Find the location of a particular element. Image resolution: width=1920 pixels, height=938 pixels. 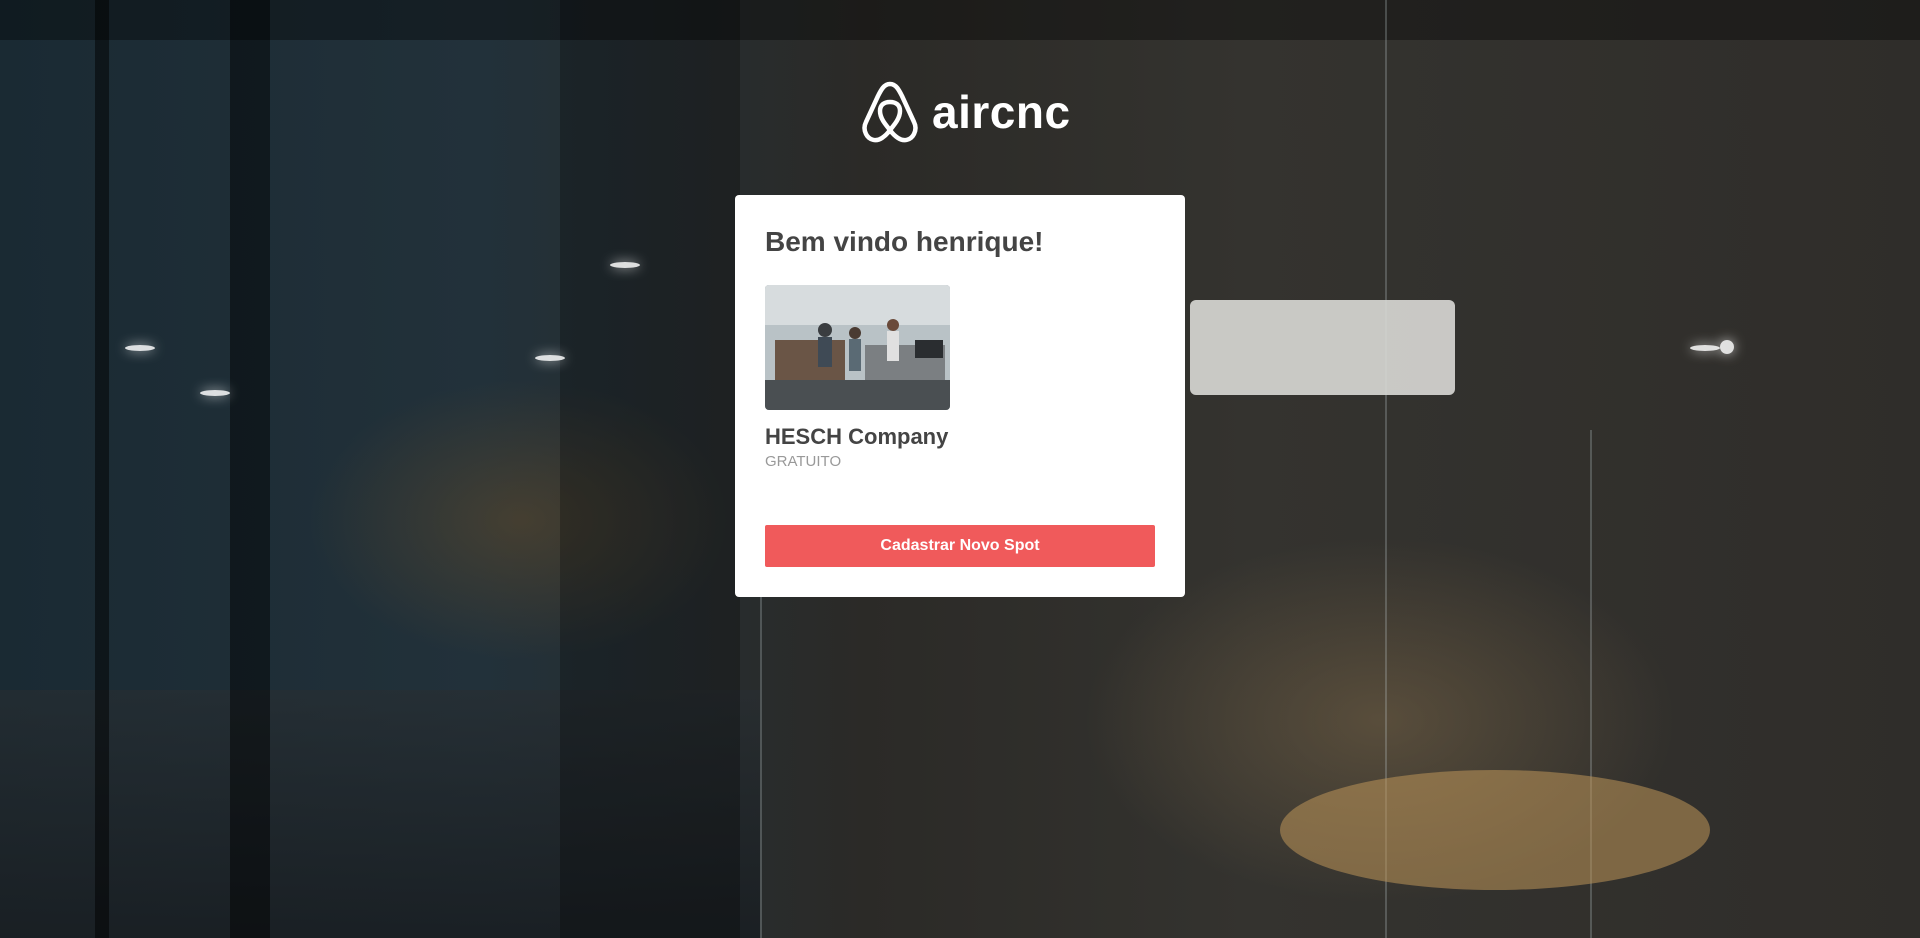

airbnb-logo-icon is located at coordinates (890, 112).